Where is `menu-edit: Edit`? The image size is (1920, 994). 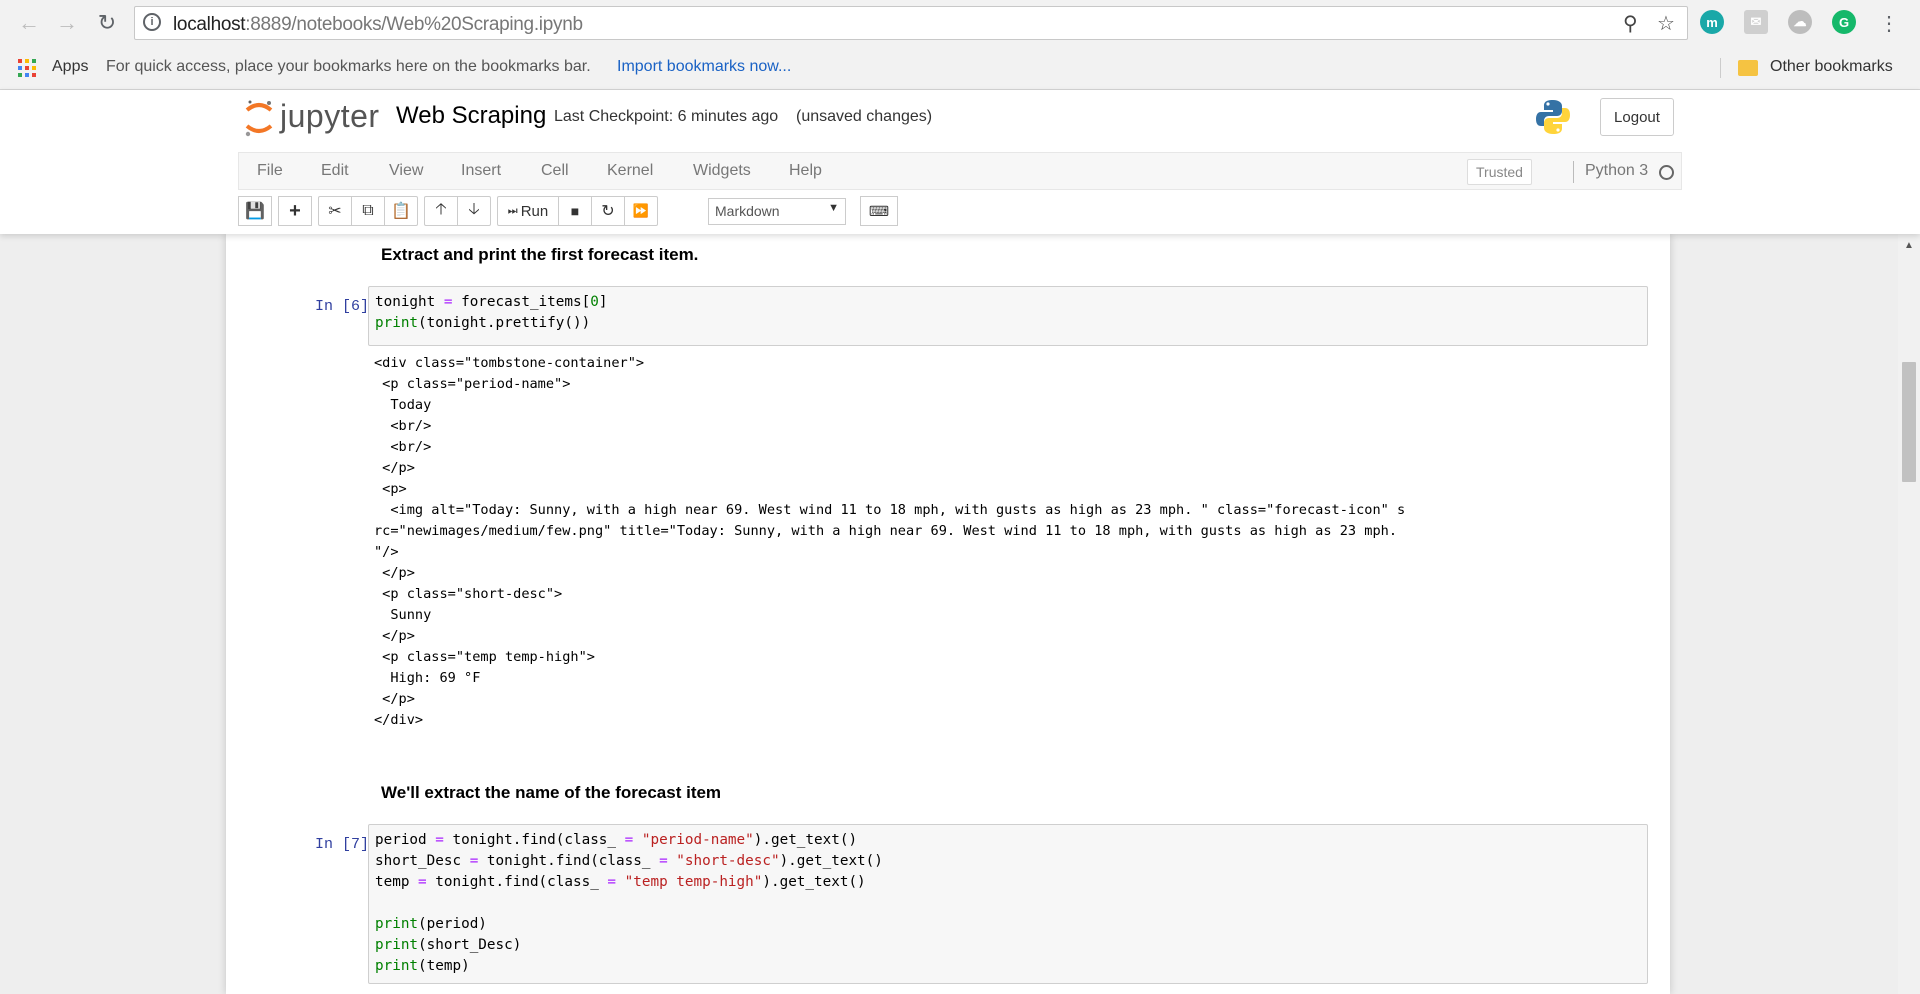 menu-edit: Edit is located at coordinates (335, 171).